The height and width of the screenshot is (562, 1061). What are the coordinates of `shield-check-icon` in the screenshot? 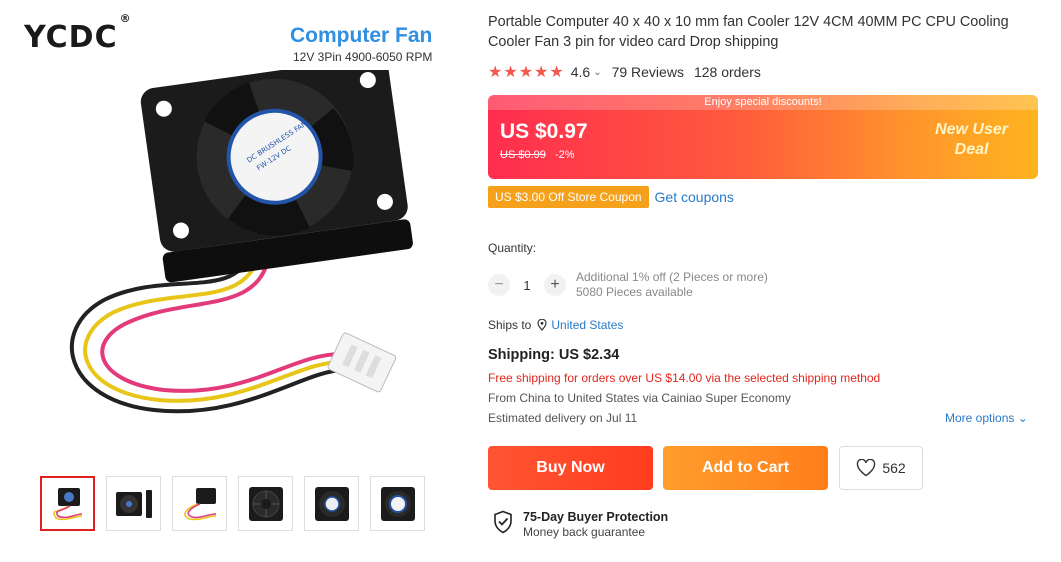 It's located at (503, 522).